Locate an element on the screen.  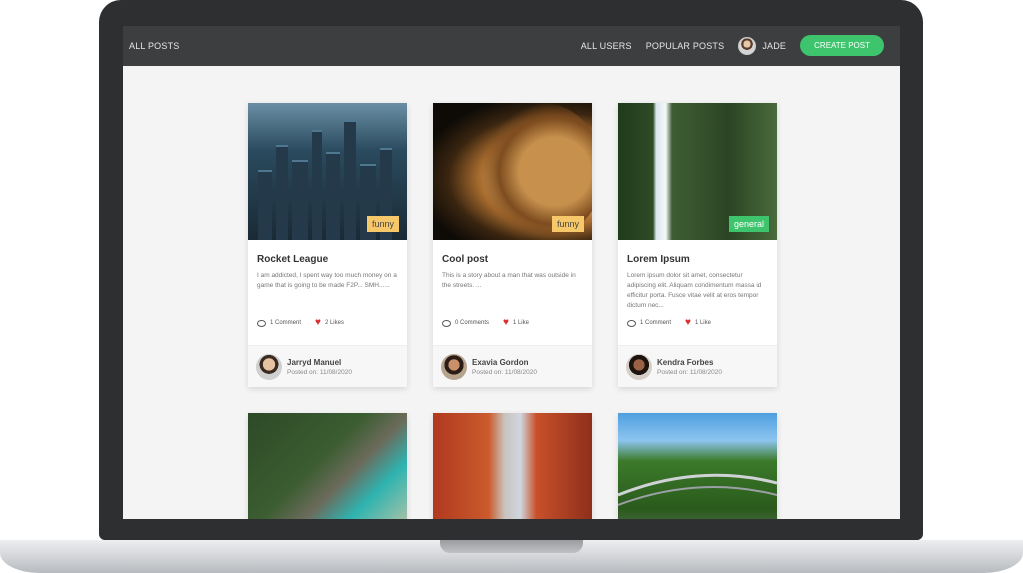
post-image-lion: funny is located at coordinates (512, 171).